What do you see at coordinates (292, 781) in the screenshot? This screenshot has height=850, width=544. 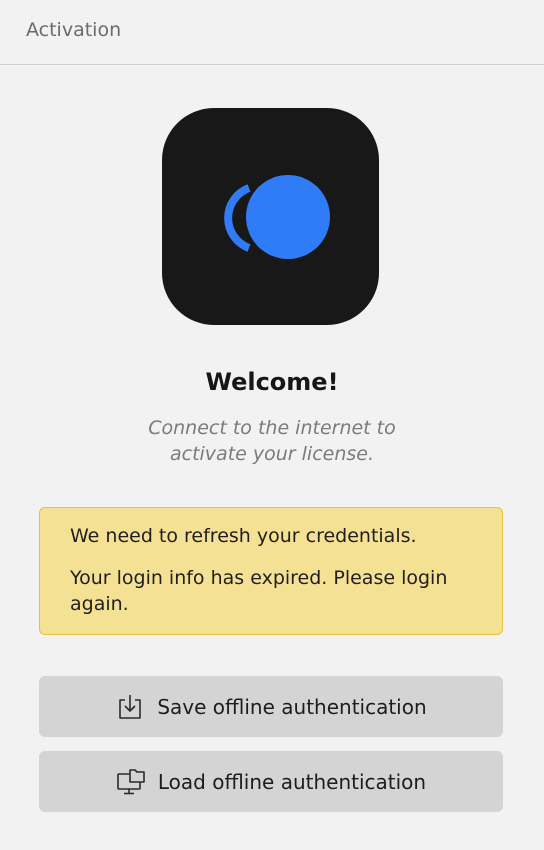 I see `load-offline-auth-label: Load offline authentication` at bounding box center [292, 781].